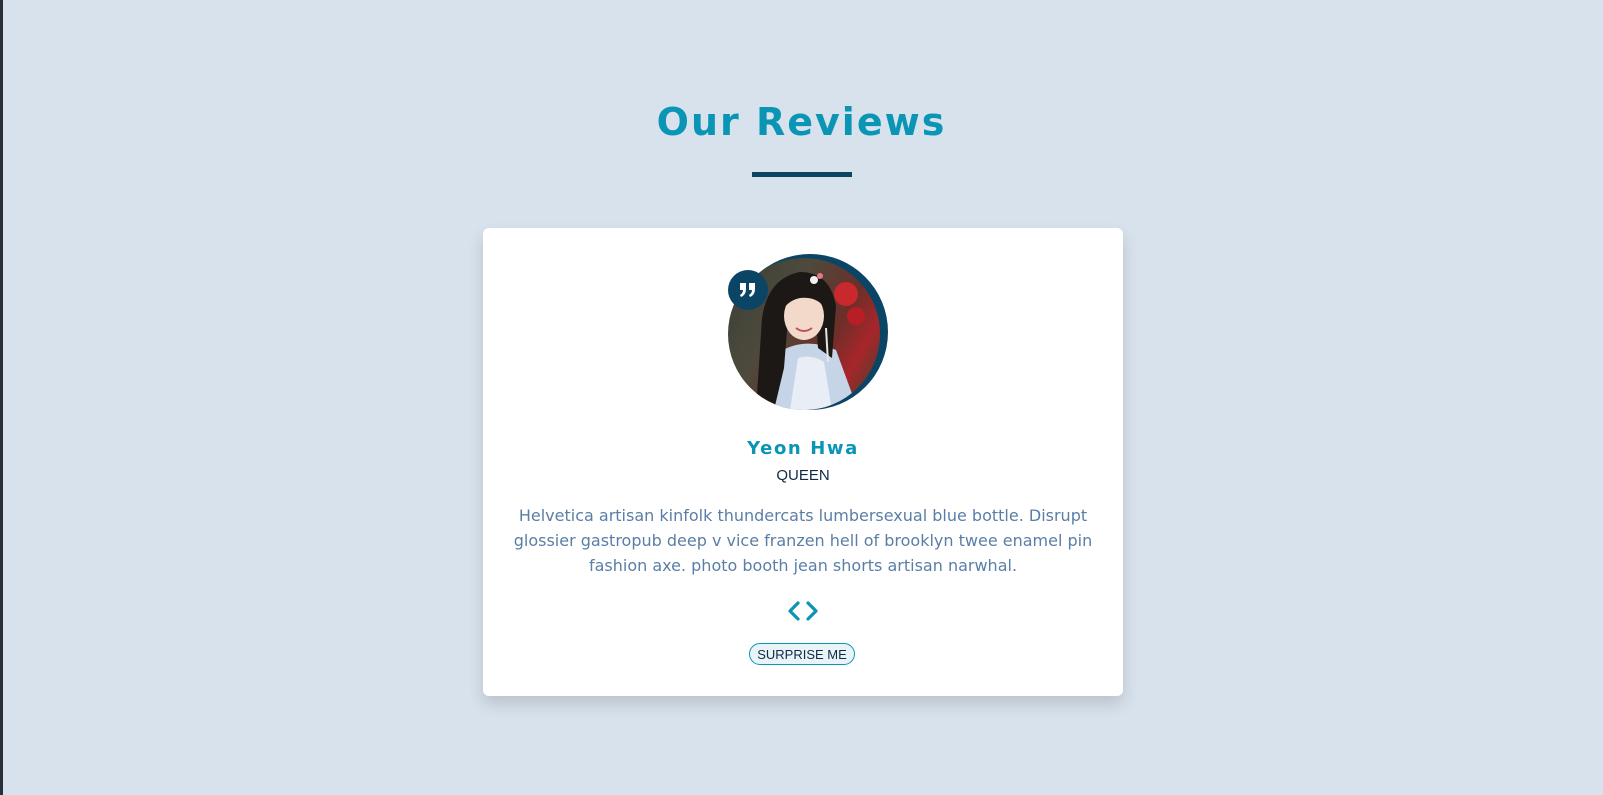 Image resolution: width=1603 pixels, height=795 pixels. I want to click on page-title: Our Reviews, so click(801, 122).